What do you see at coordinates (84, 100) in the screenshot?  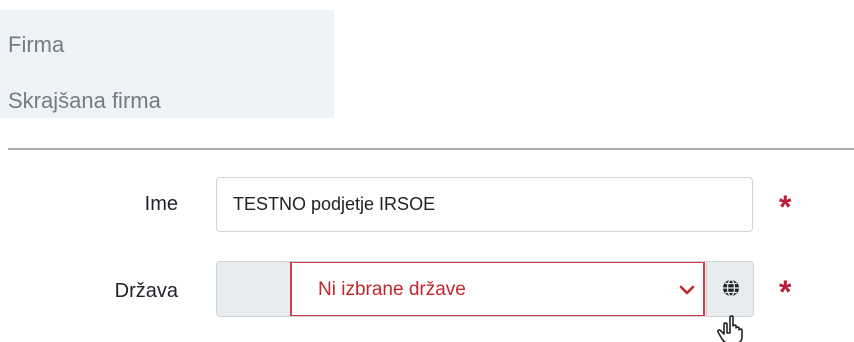 I see `short-firma-label: Skrajšana firma` at bounding box center [84, 100].